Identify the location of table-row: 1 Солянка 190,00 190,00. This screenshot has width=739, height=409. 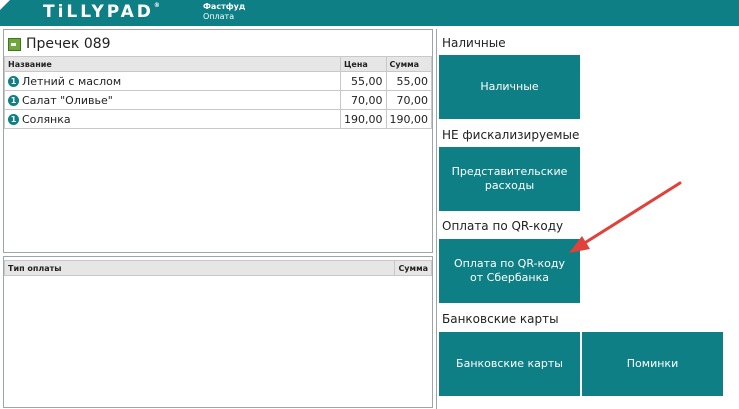
(218, 119).